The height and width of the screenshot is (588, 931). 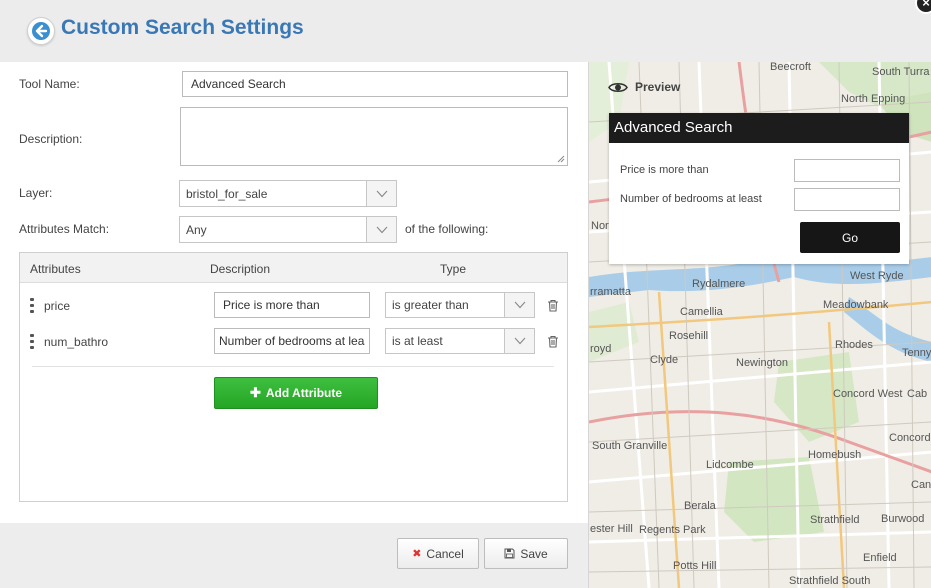 What do you see at coordinates (453, 269) in the screenshot?
I see `column-header-type: Type` at bounding box center [453, 269].